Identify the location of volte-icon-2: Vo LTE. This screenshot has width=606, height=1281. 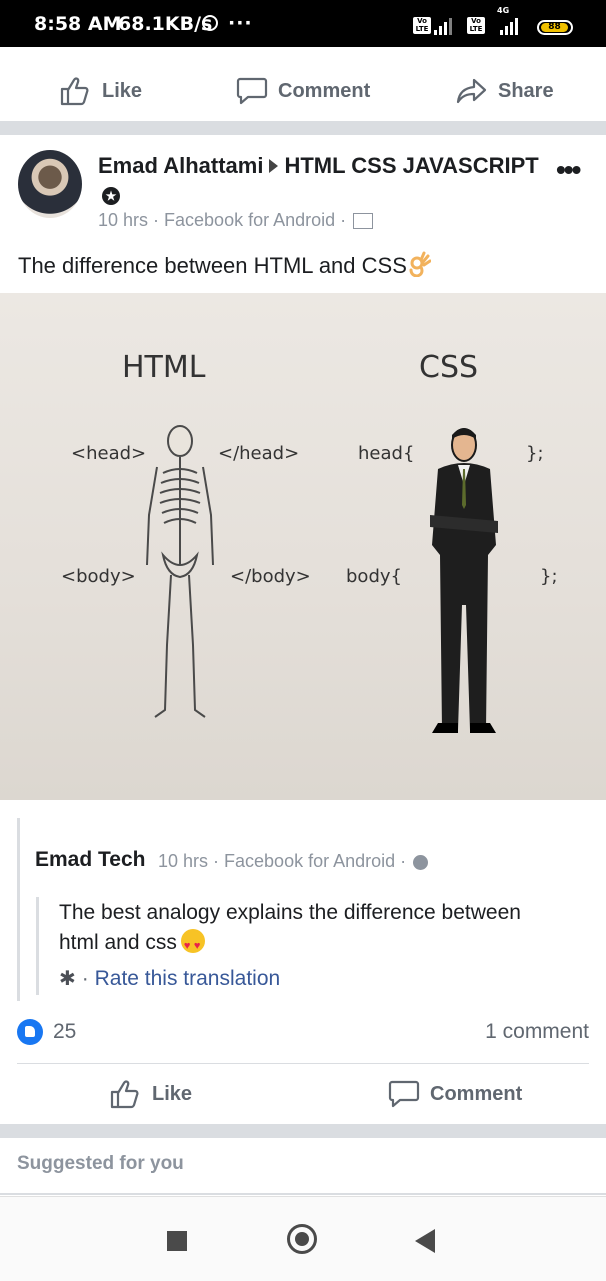
(476, 25).